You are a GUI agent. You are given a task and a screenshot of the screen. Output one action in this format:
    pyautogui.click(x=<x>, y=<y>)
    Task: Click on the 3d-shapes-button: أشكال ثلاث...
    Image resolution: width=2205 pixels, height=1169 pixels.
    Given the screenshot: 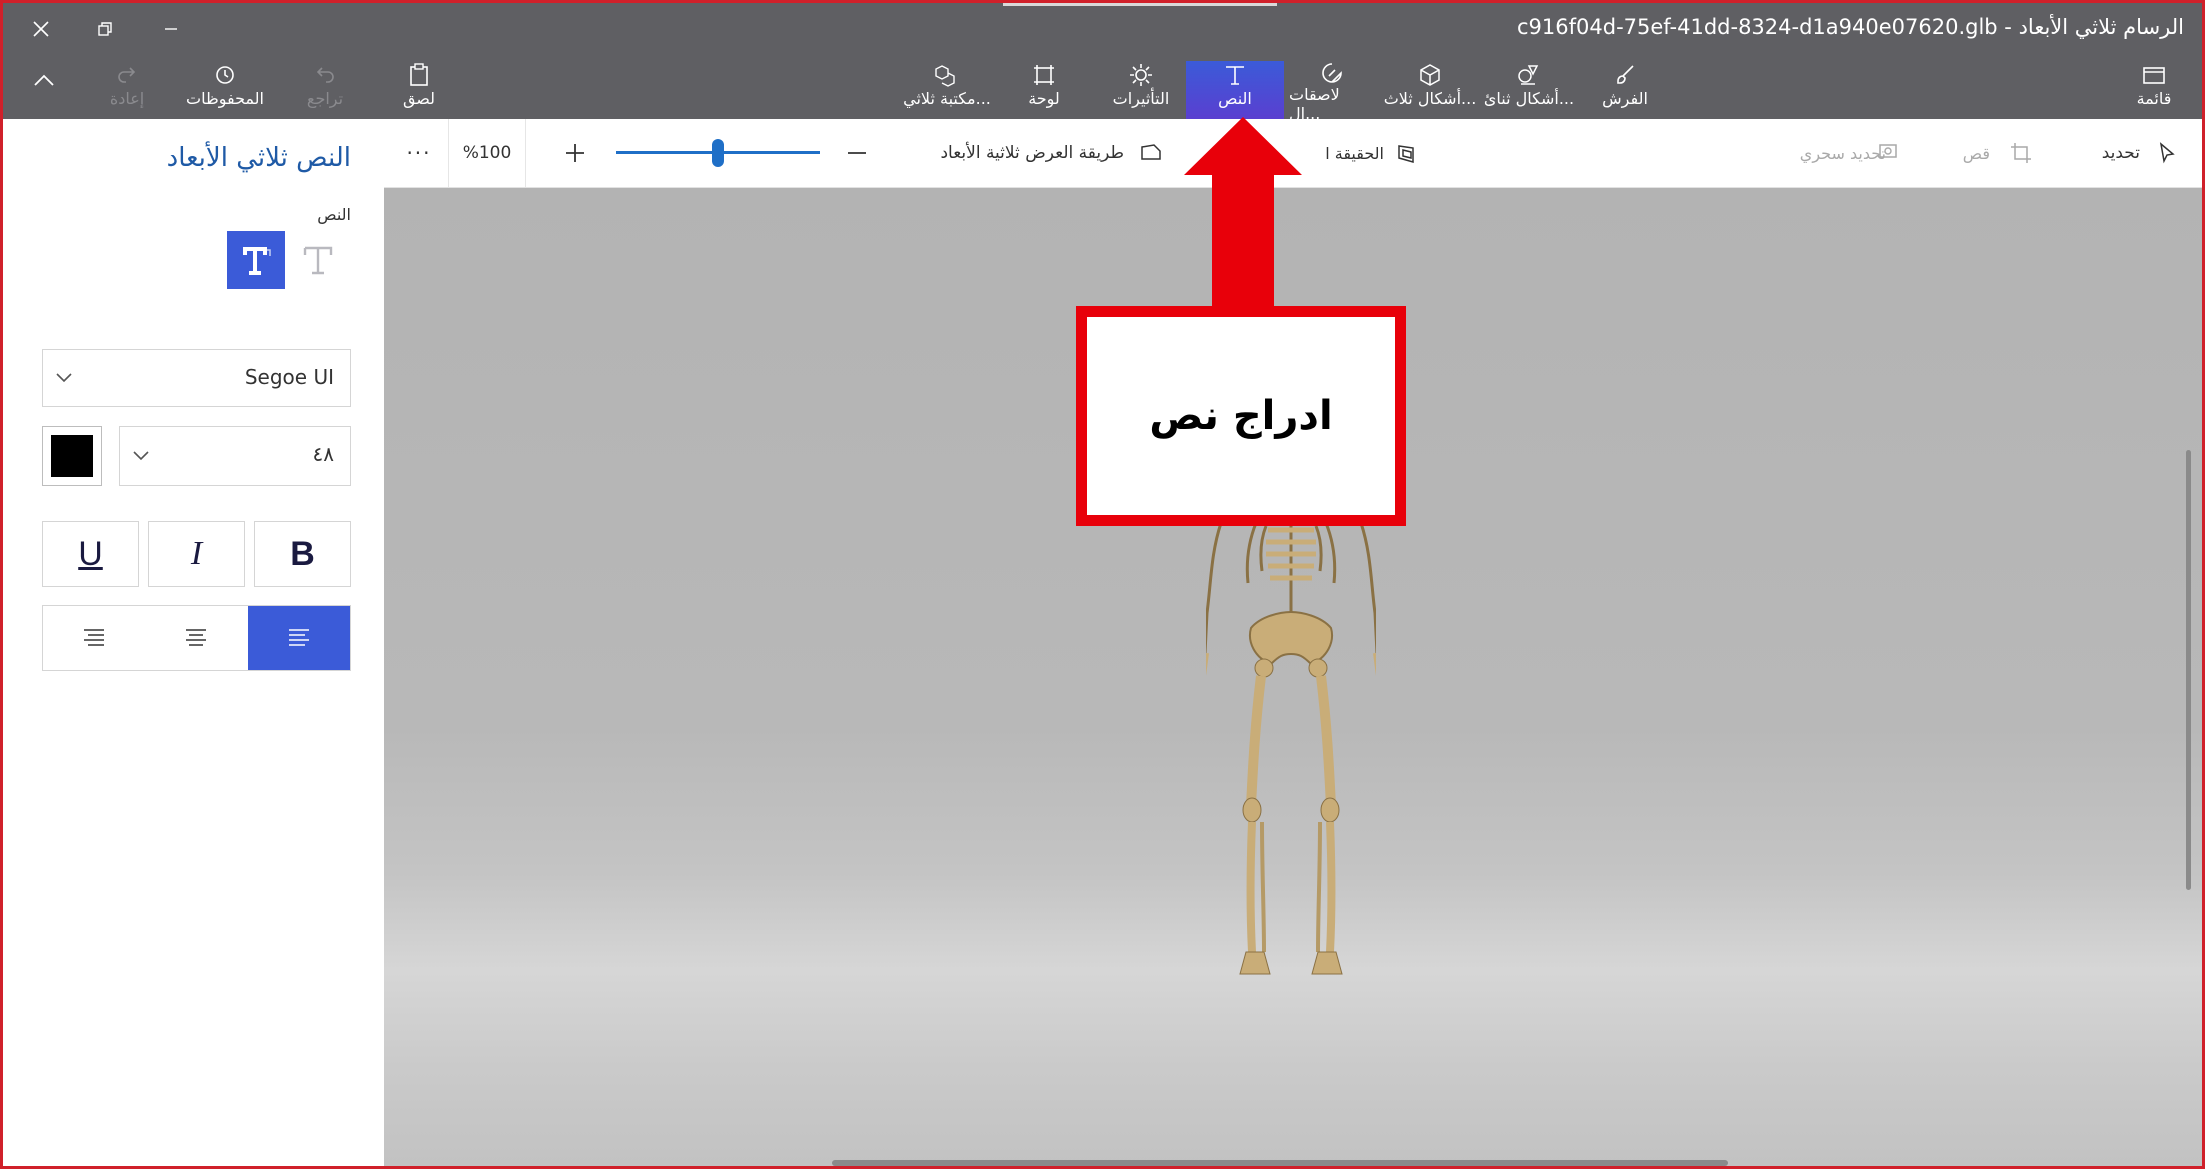 What is the action you would take?
    pyautogui.click(x=1430, y=90)
    